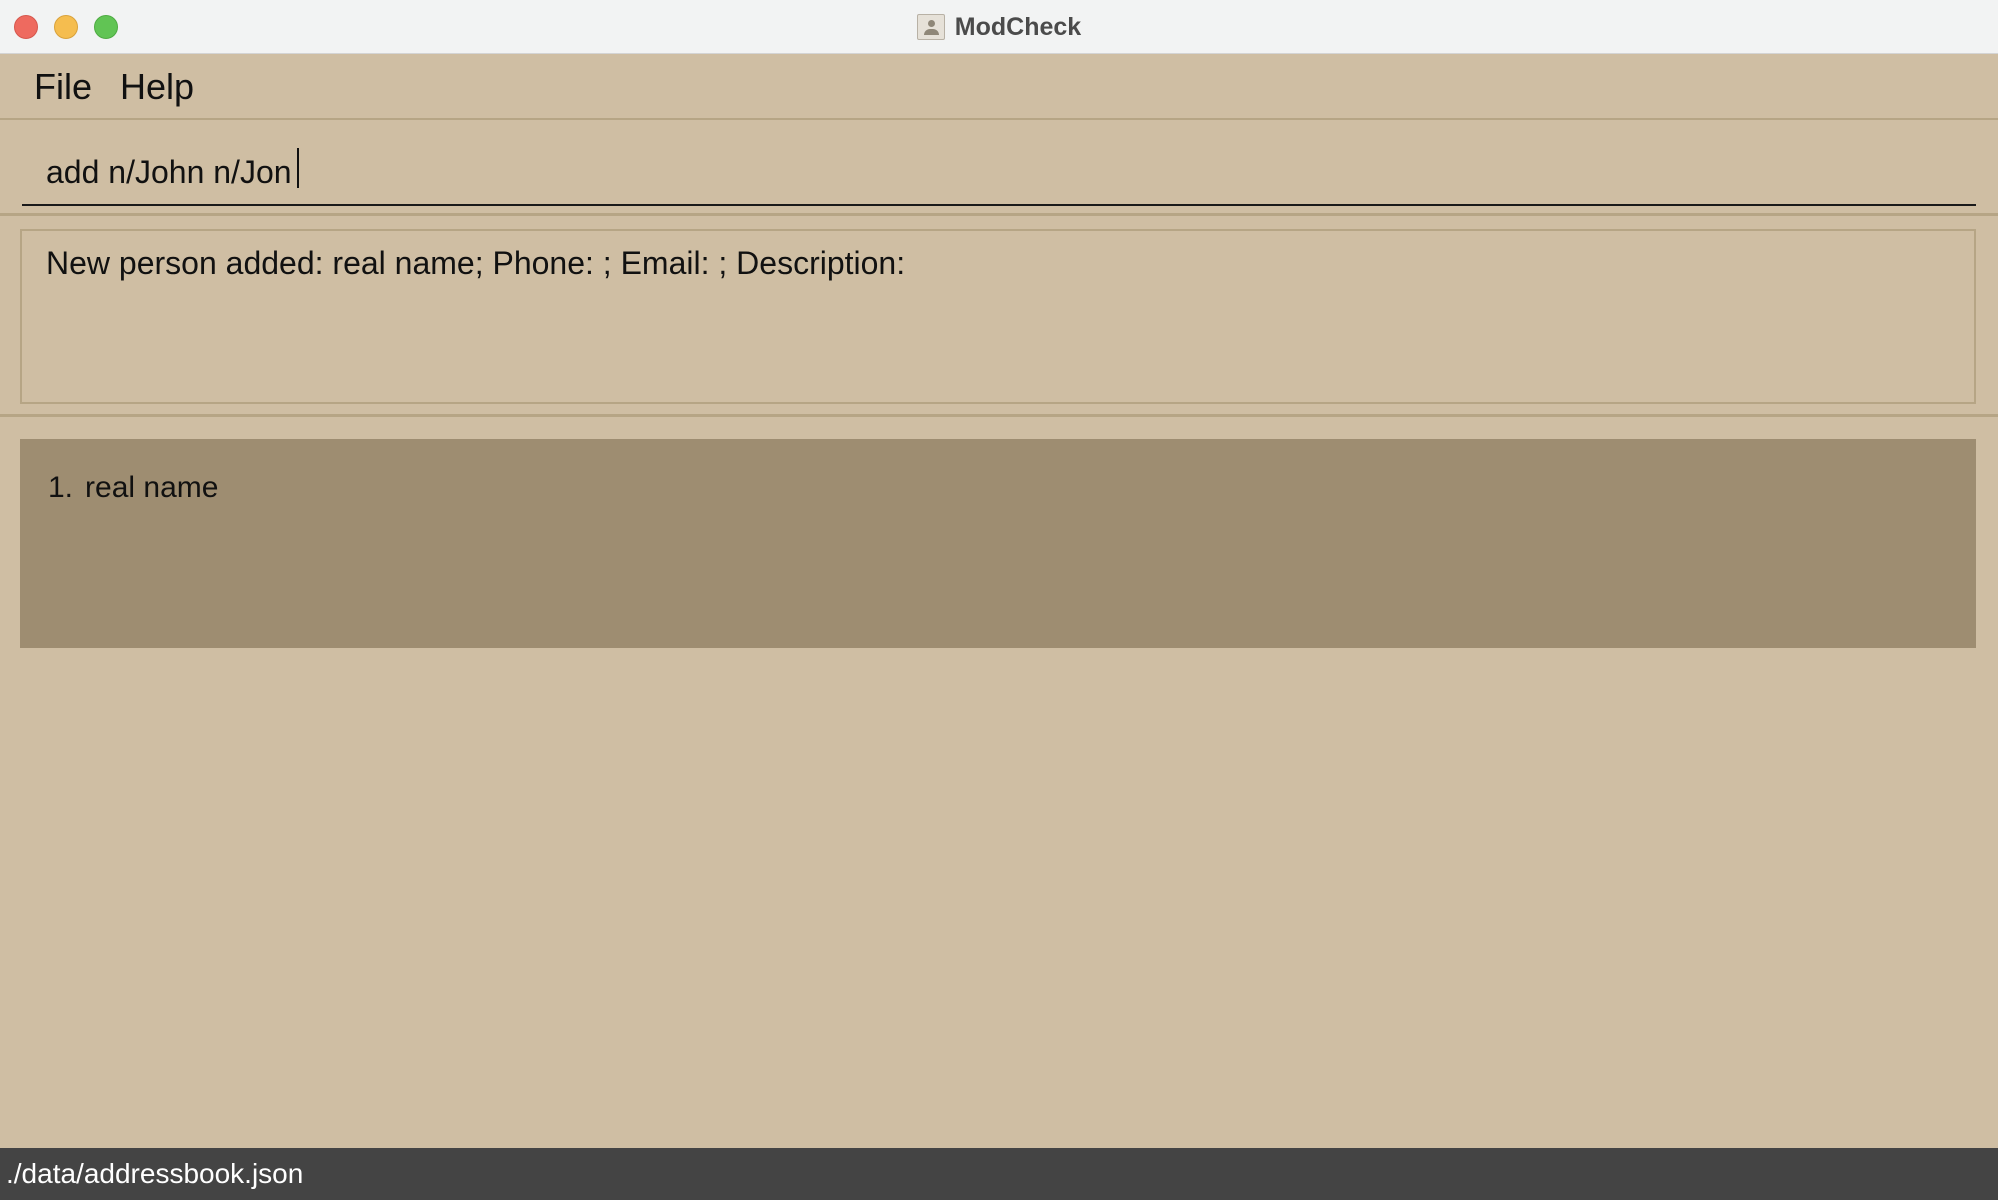  What do you see at coordinates (999, 1174) in the screenshot?
I see `status-bar: ./data/addressbook.json` at bounding box center [999, 1174].